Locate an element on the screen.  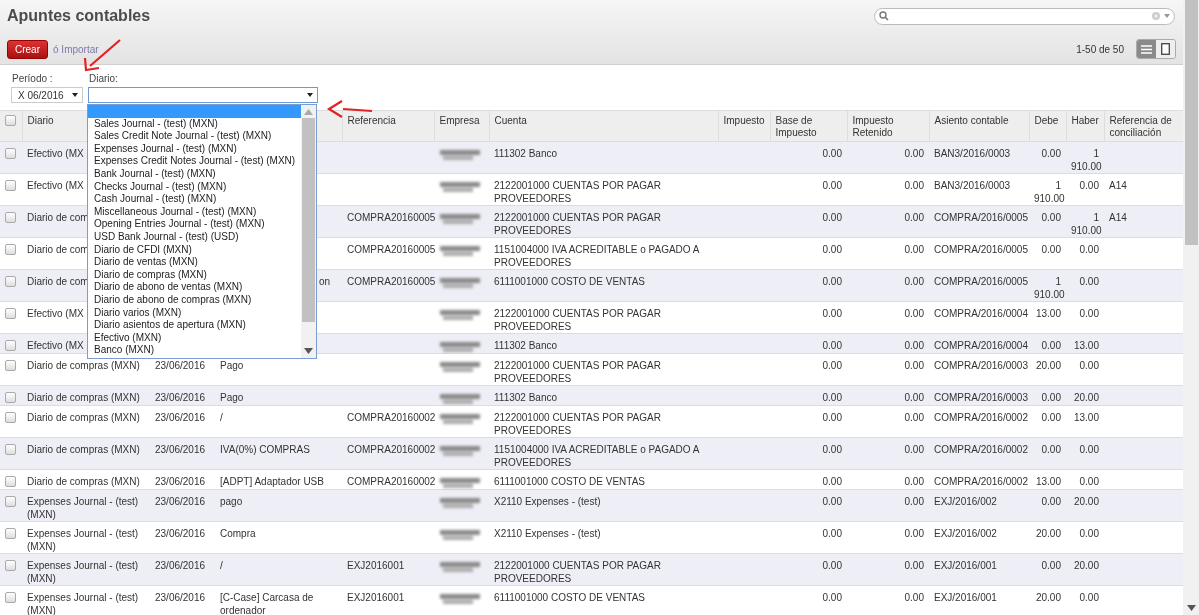
table-cell: COMPRA20160005 is located at coordinates (388, 253).